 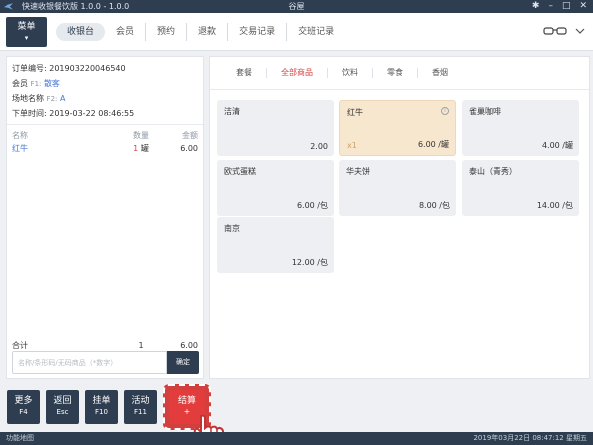 What do you see at coordinates (352, 145) in the screenshot?
I see `product-quantity: x1` at bounding box center [352, 145].